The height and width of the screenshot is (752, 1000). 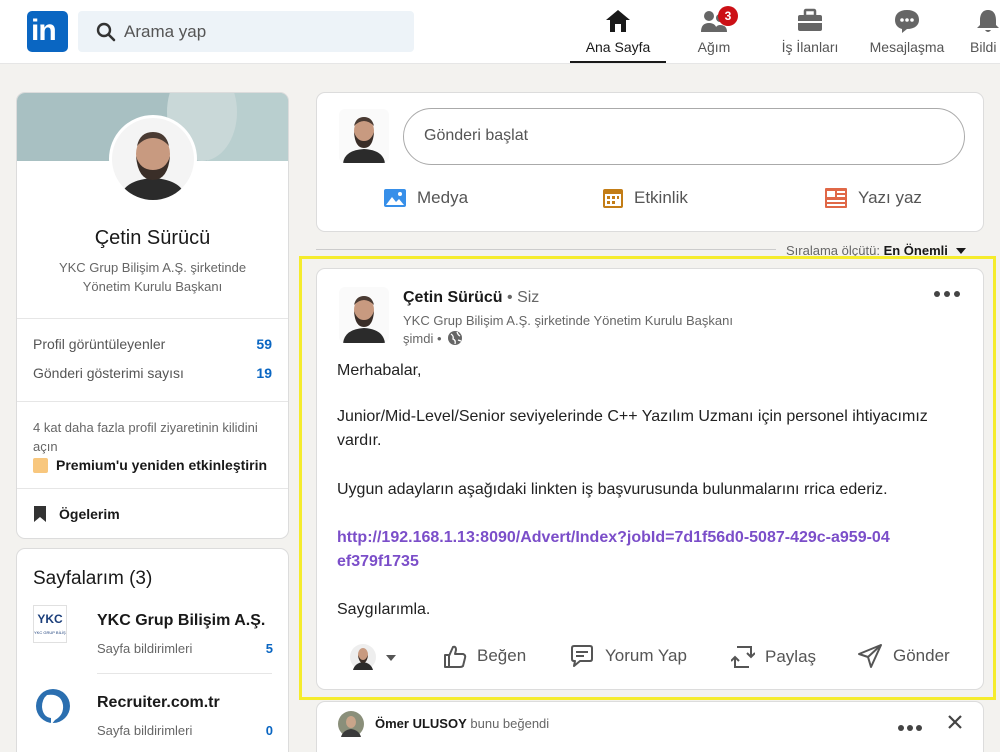 What do you see at coordinates (53, 707) in the screenshot?
I see `recruiter-logo` at bounding box center [53, 707].